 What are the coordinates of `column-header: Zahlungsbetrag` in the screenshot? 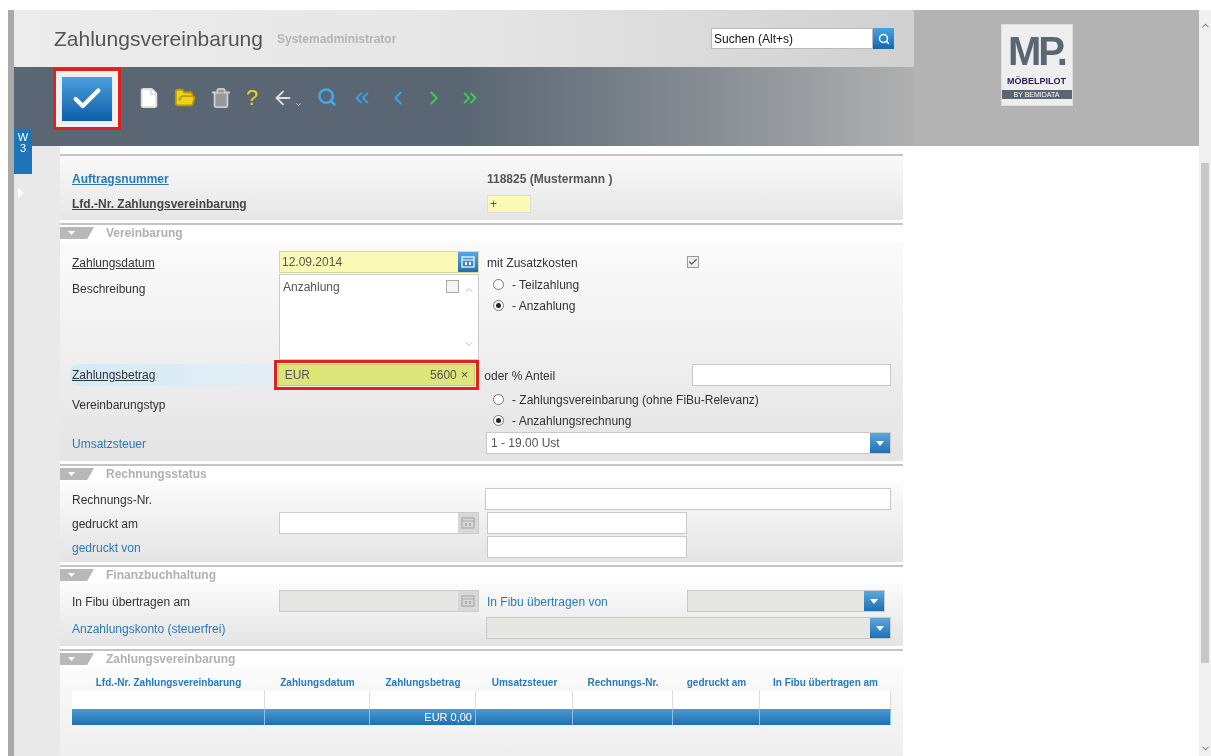 It's located at (423, 682).